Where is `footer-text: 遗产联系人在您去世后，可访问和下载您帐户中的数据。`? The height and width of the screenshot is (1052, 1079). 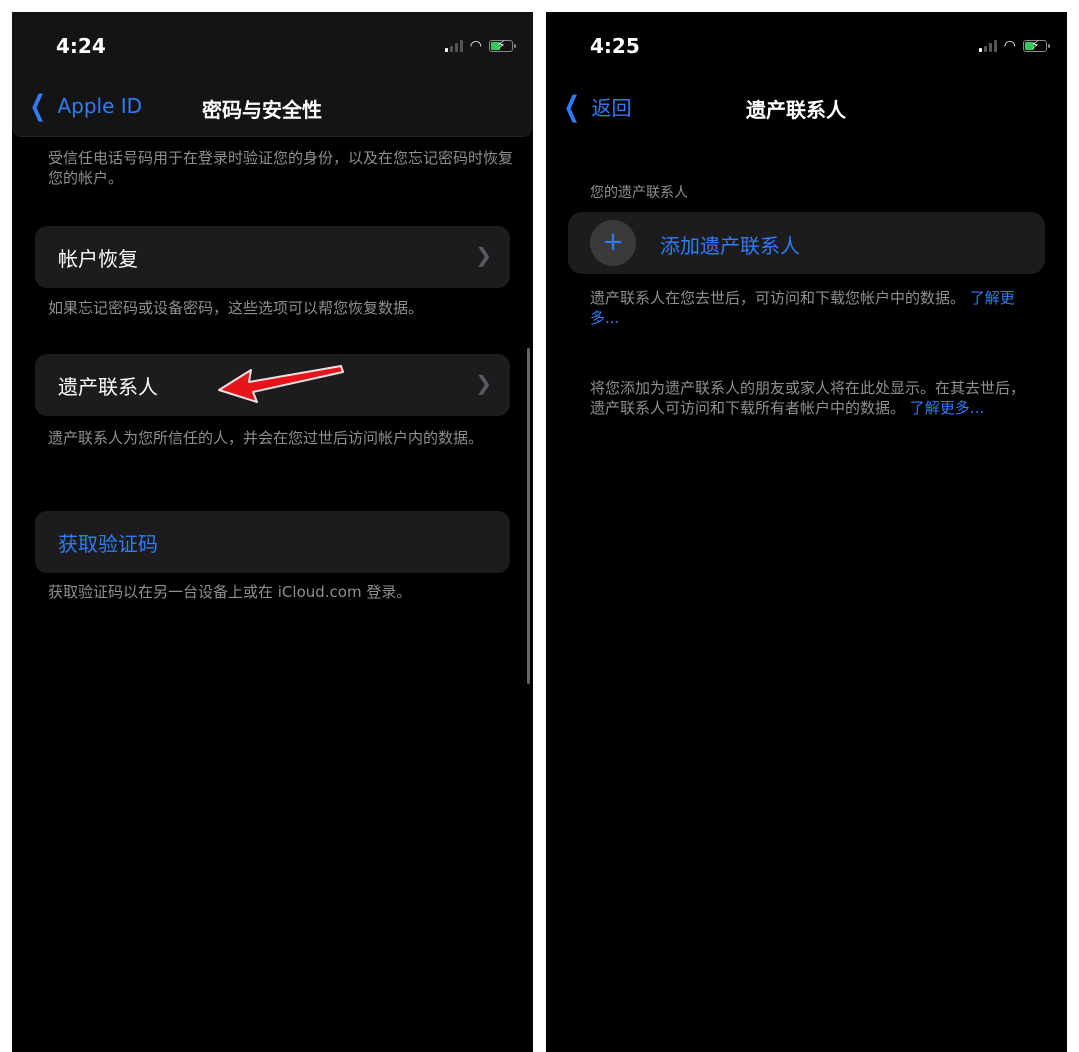
footer-text: 遗产联系人在您去世后，可访问和下载您帐户中的数据。 is located at coordinates (778, 298).